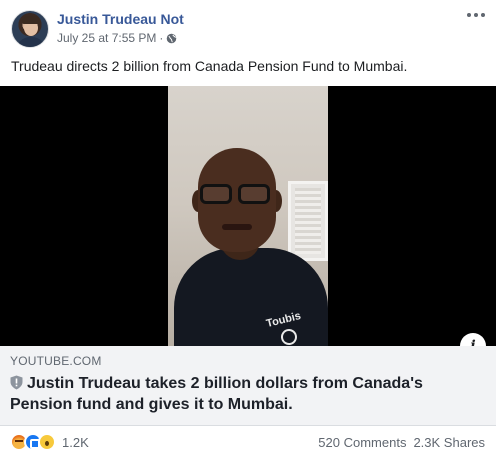 Image resolution: width=496 pixels, height=464 pixels. What do you see at coordinates (120, 19) in the screenshot?
I see `page-name-link: Justin Trudeau Not` at bounding box center [120, 19].